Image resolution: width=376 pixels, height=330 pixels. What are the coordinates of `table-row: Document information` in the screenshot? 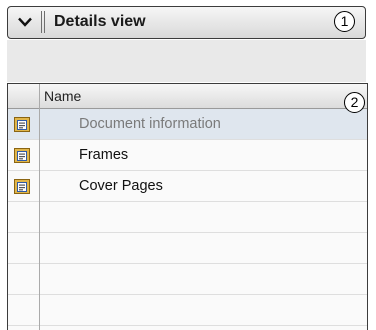 It's located at (187, 124).